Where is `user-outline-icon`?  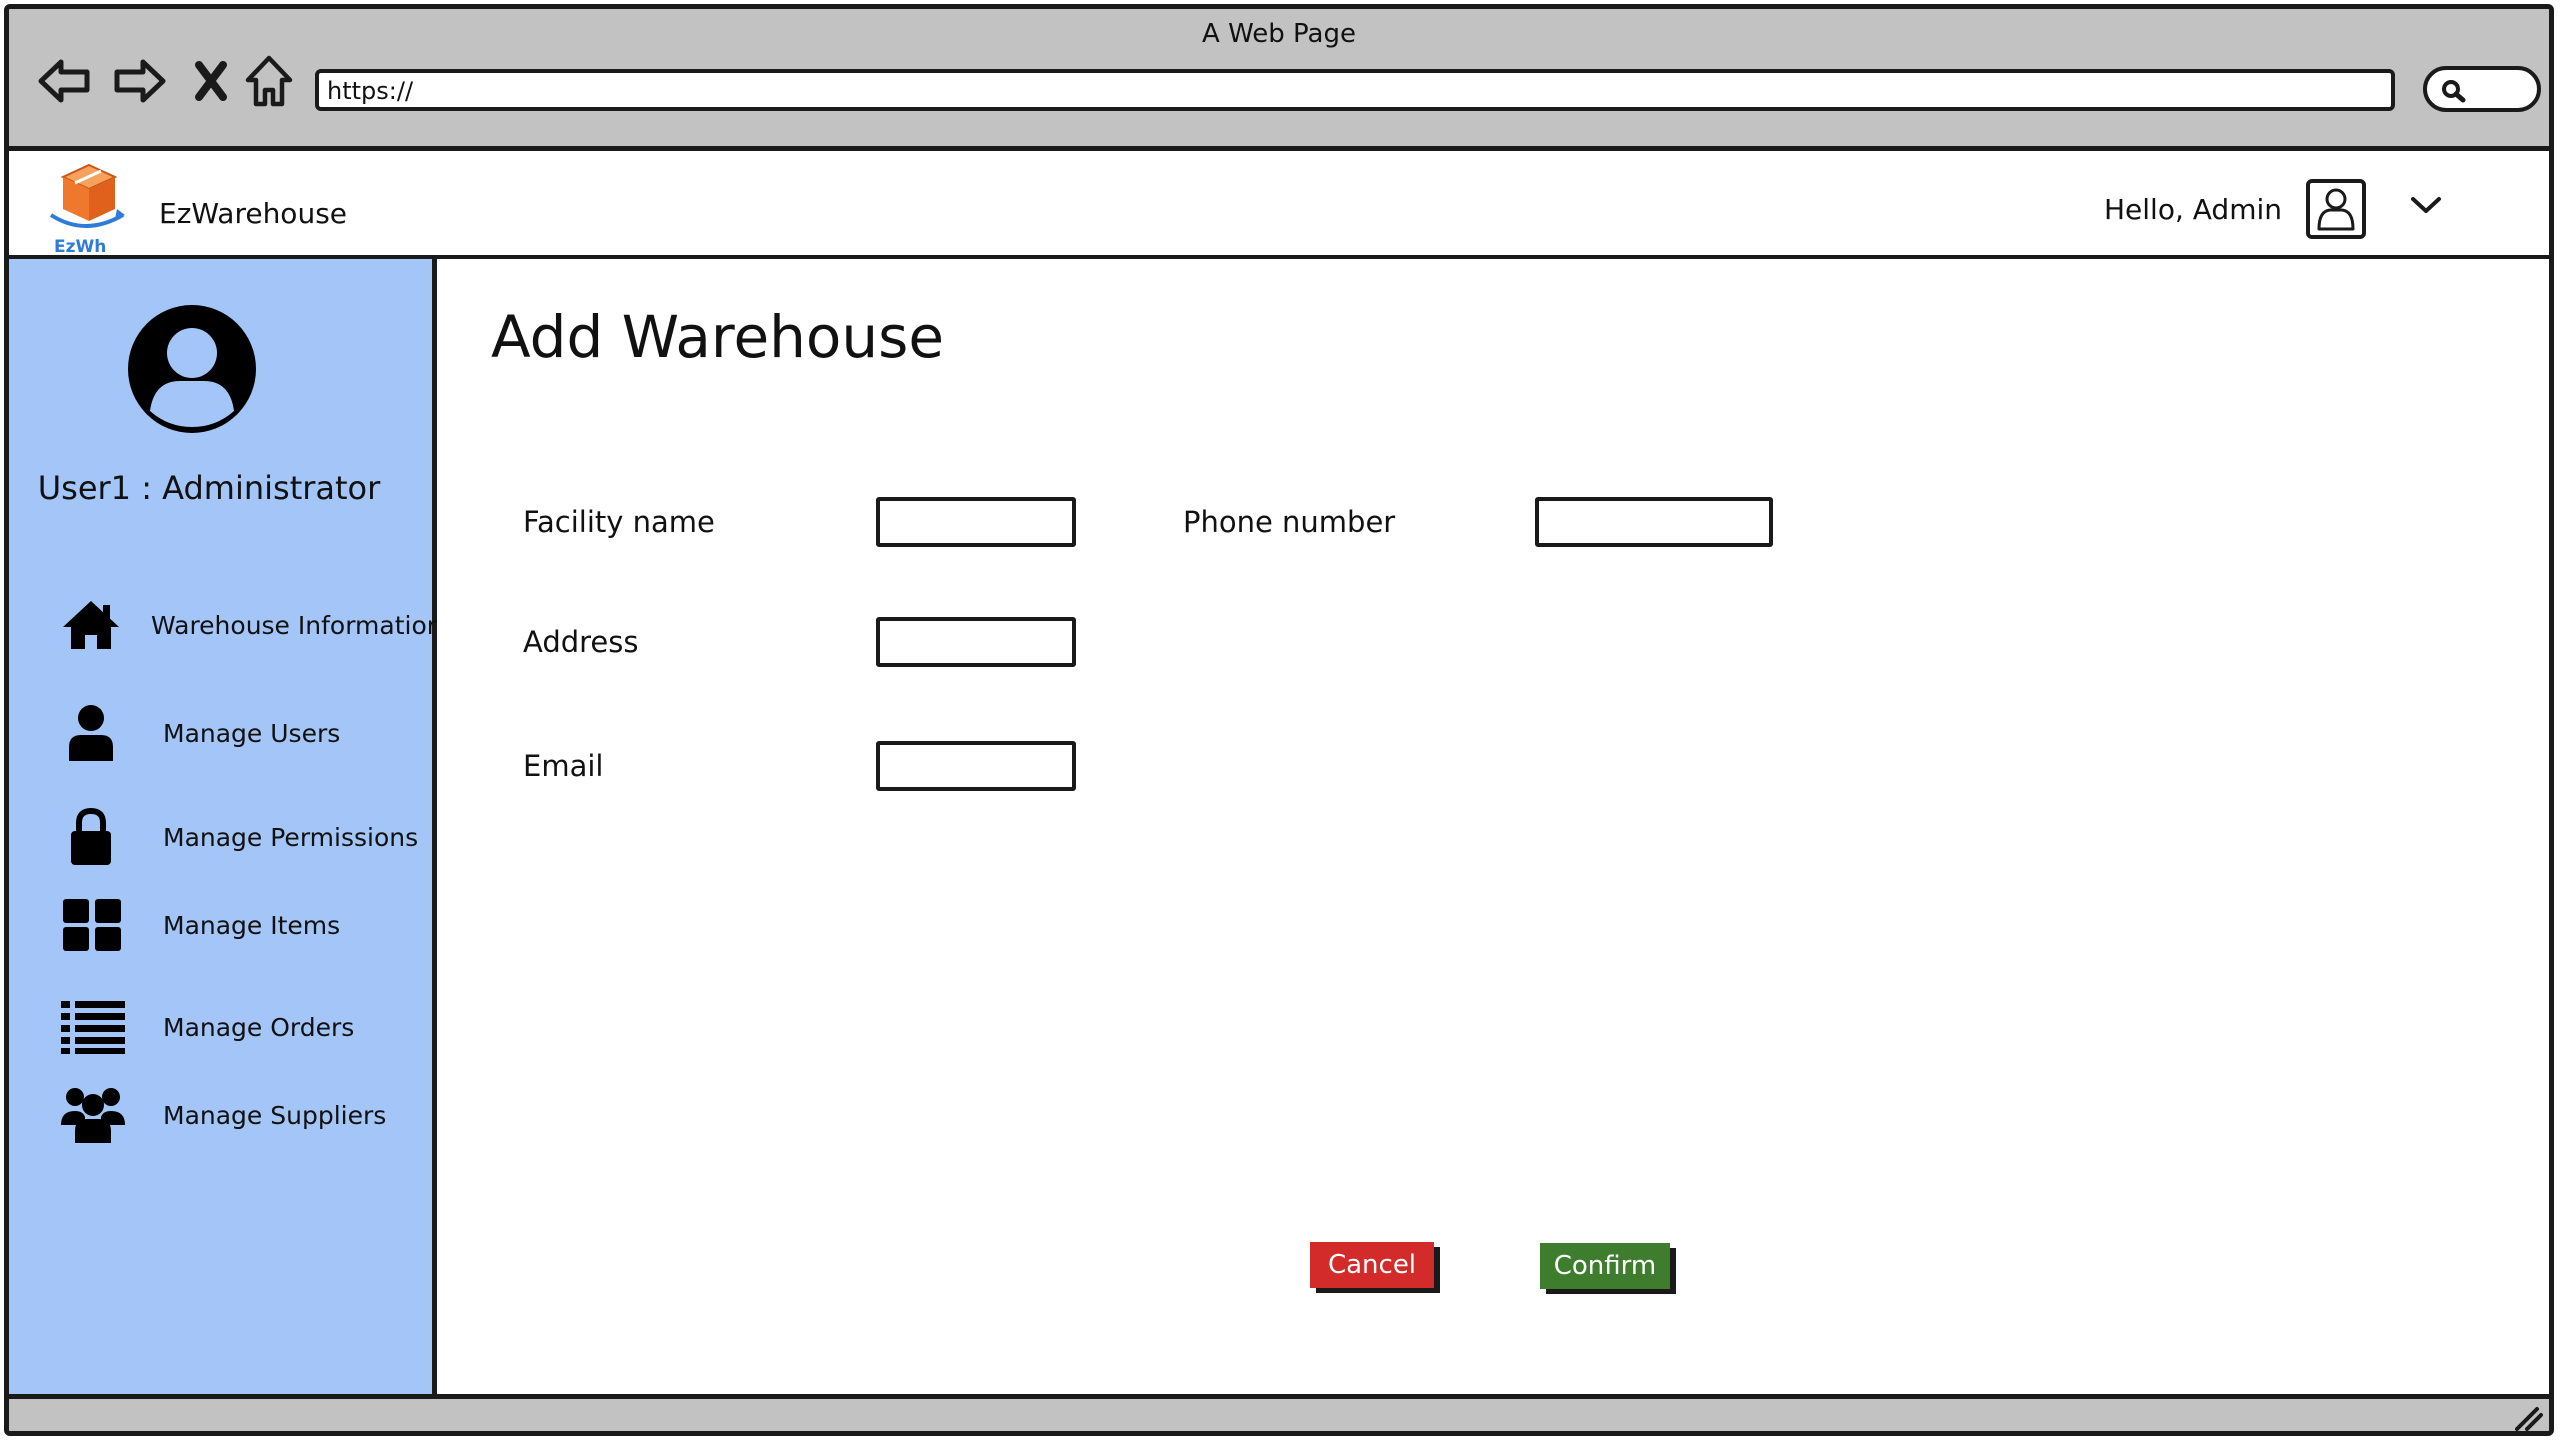 user-outline-icon is located at coordinates (2336, 209).